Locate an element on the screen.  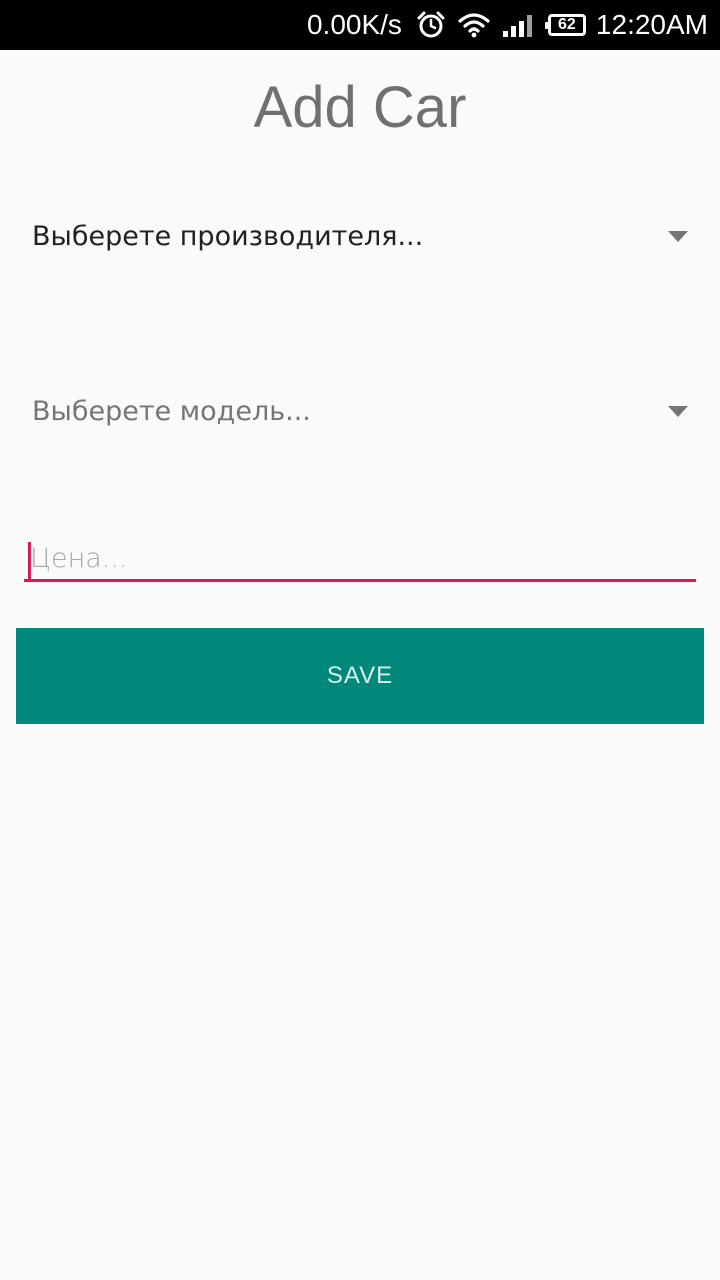
alarm-icon is located at coordinates (431, 25).